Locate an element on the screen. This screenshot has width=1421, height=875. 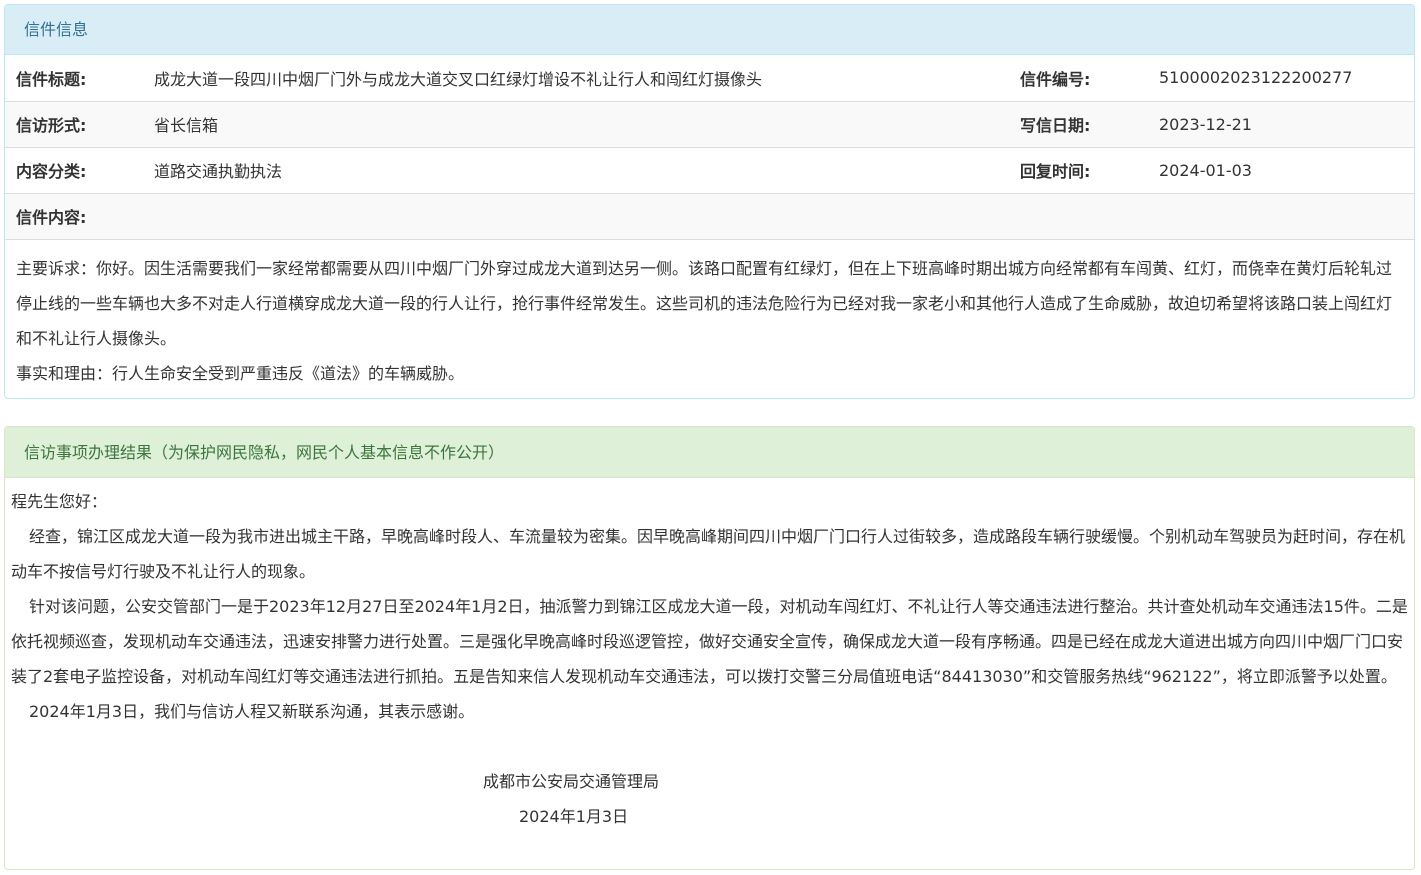
result-heading: 信访事项办理结果（为保护网民隐私，网民个人基本信息不作公开） is located at coordinates (709, 452).